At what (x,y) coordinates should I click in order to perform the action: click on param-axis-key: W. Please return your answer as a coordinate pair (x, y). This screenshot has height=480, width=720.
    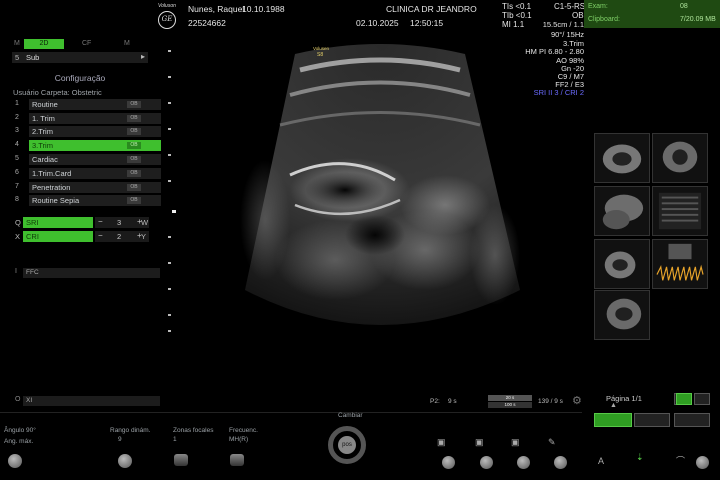
    Looking at the image, I should click on (145, 222).